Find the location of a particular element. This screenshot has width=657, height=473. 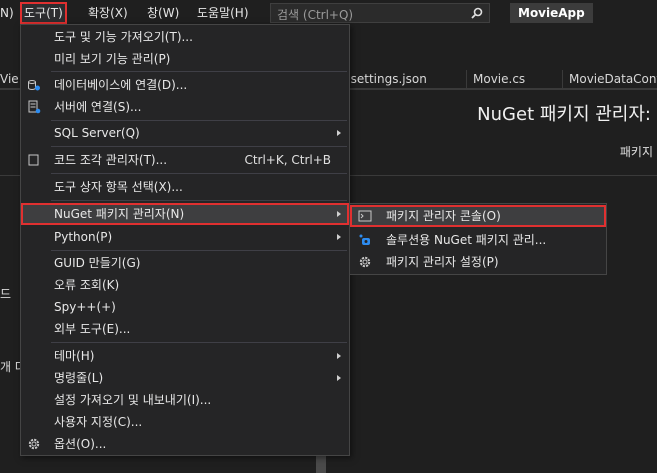

submenu-item-label: 패키지 관리자 설정(P) is located at coordinates (442, 262).